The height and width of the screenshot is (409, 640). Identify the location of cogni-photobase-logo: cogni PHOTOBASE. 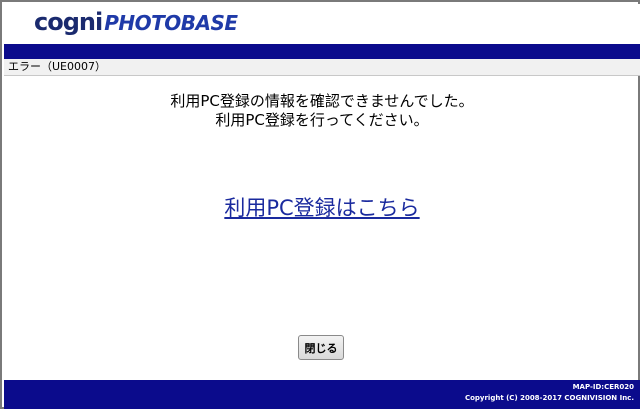
(136, 23).